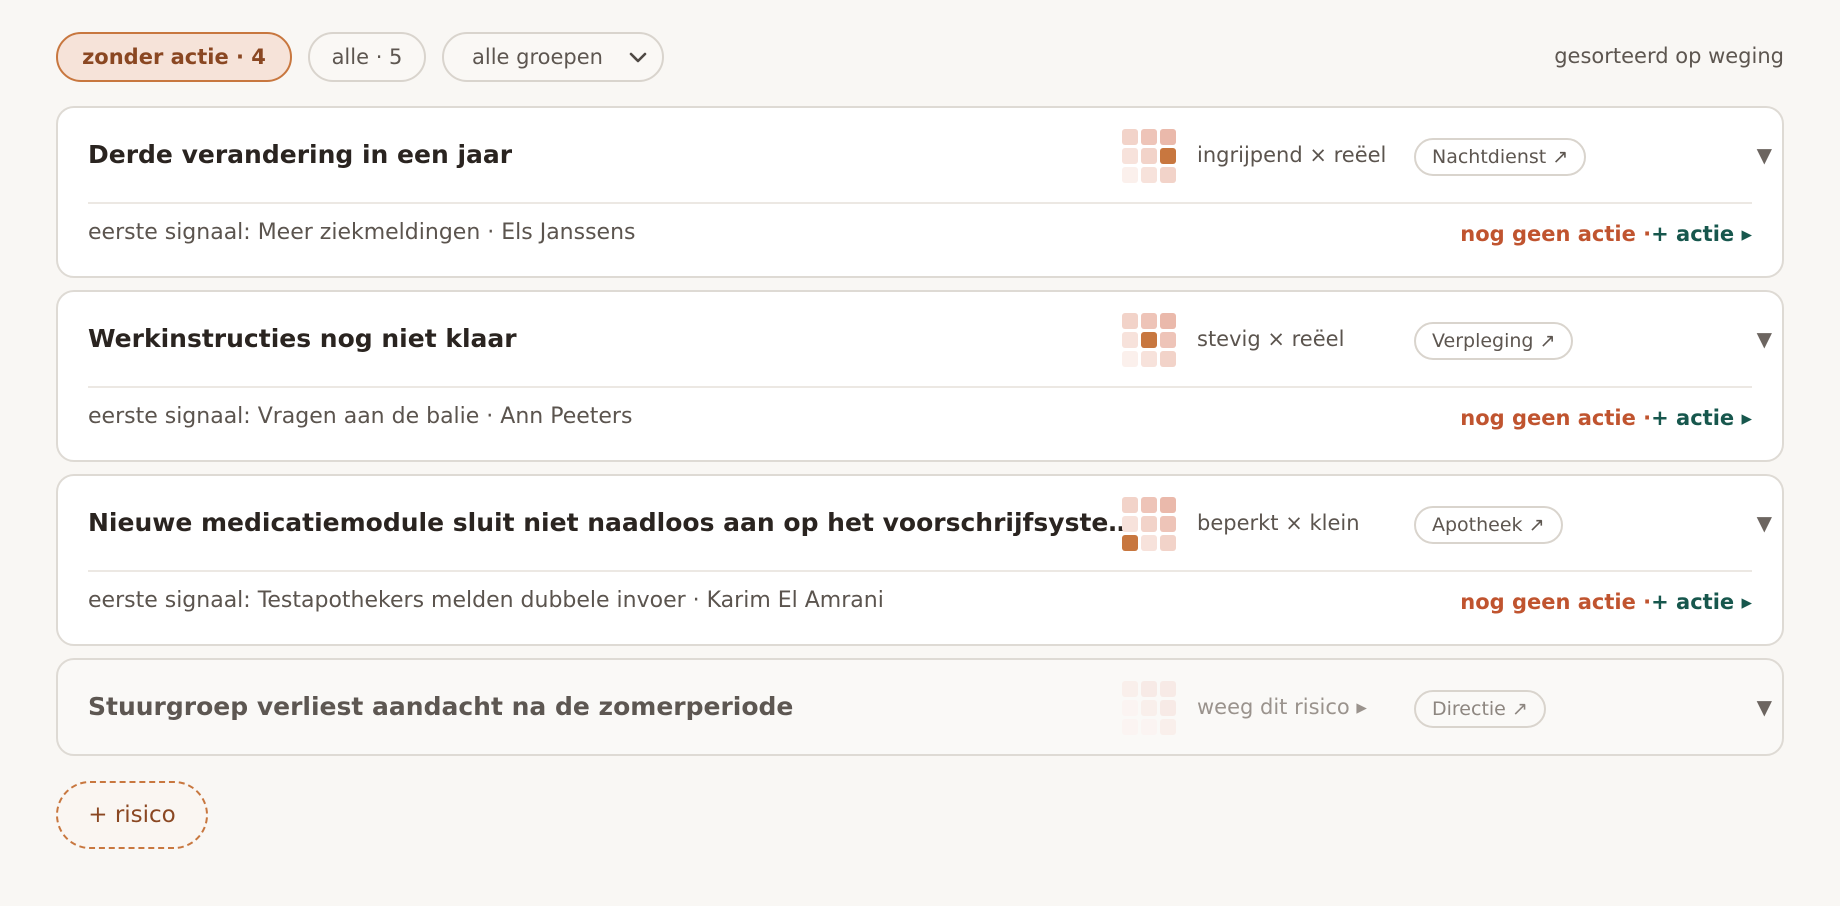  I want to click on chevron-down-icon, so click(638, 57).